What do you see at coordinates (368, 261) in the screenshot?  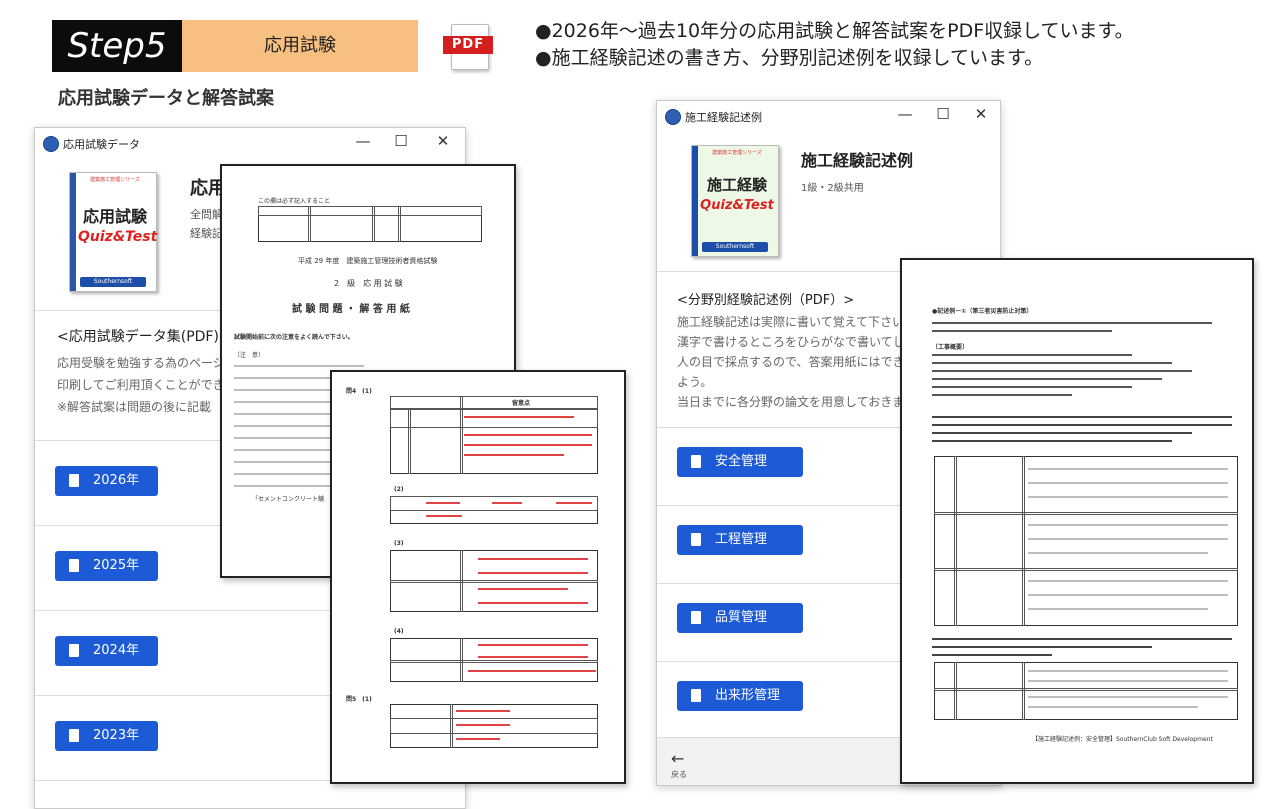 I see `exam-heading-1: 平成 29 年度 建築施工管理技術者資格試験` at bounding box center [368, 261].